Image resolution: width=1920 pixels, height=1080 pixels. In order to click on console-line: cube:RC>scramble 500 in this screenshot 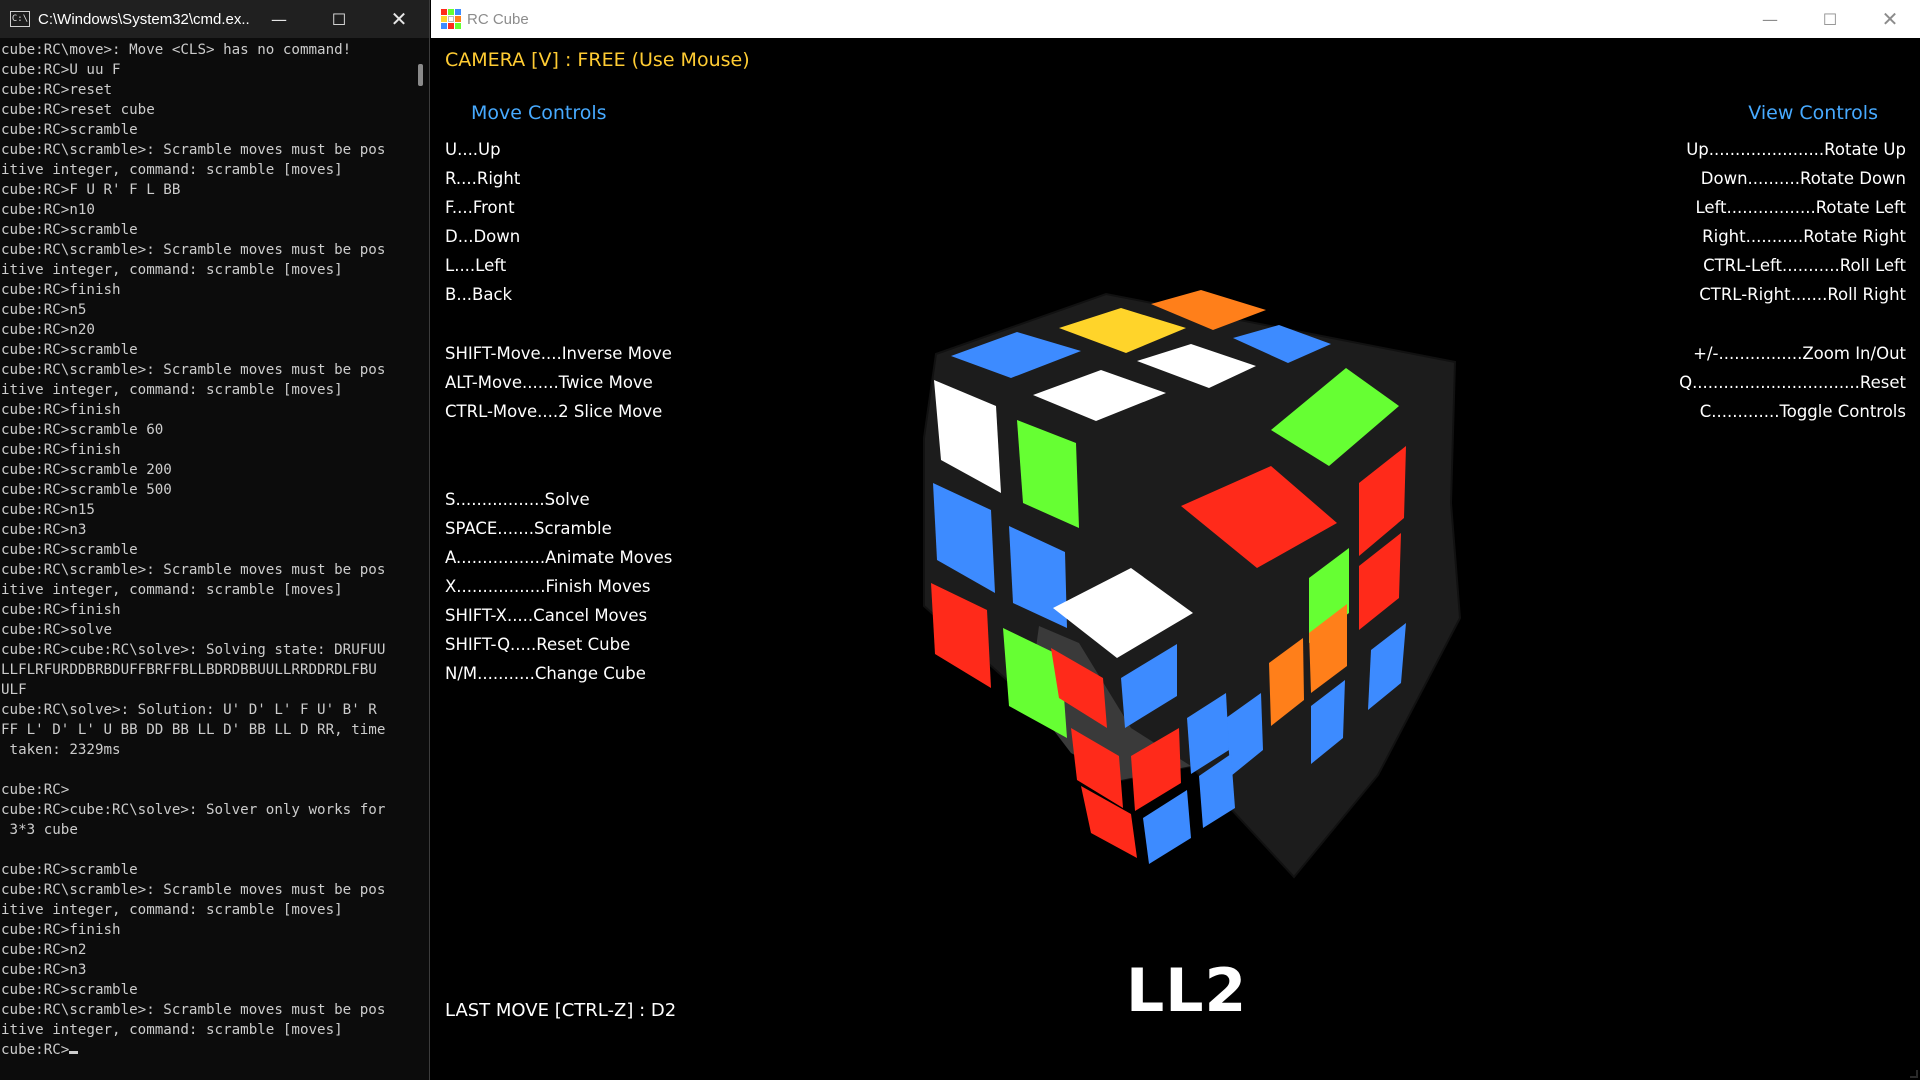, I will do `click(86, 490)`.